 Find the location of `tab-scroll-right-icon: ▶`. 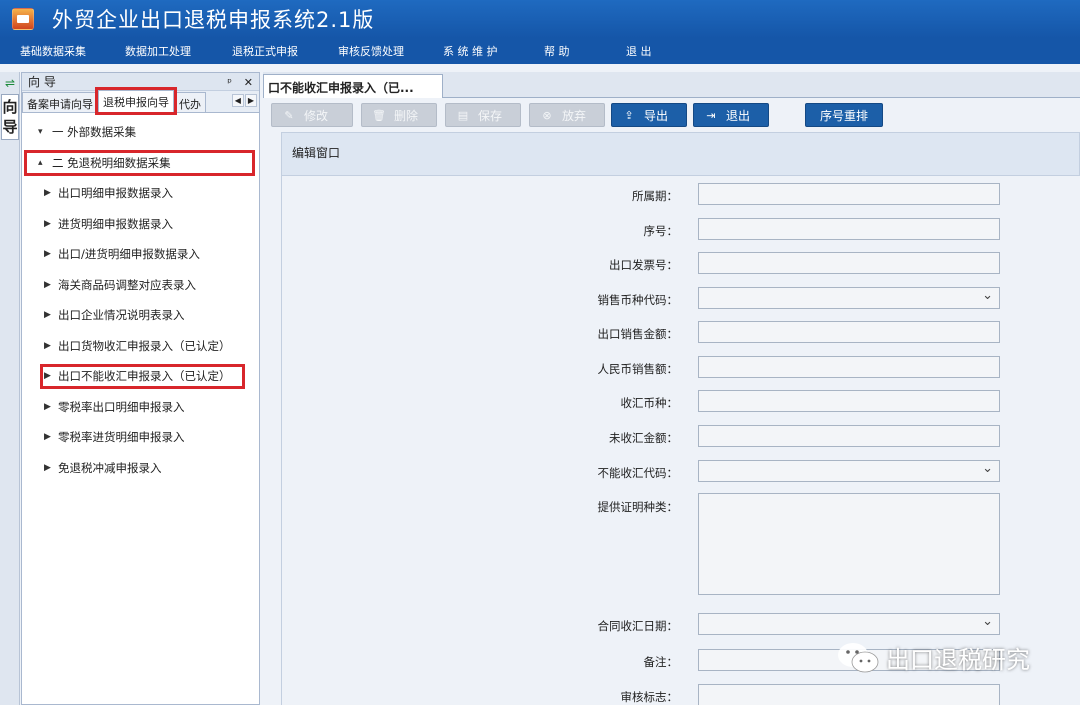

tab-scroll-right-icon: ▶ is located at coordinates (250, 100).